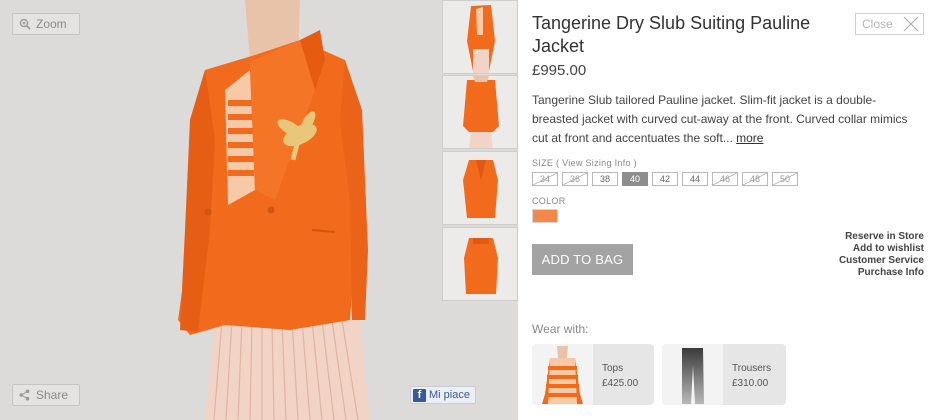  I want to click on size-option-50: 50, so click(785, 179).